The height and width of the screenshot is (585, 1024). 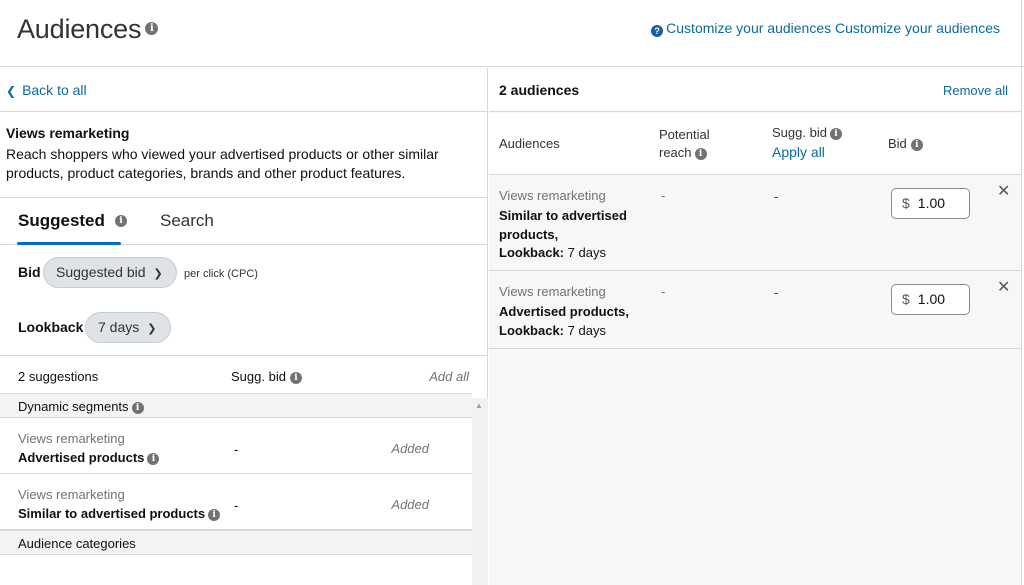 I want to click on col-potential-reach: Potential reach i, so click(x=684, y=143).